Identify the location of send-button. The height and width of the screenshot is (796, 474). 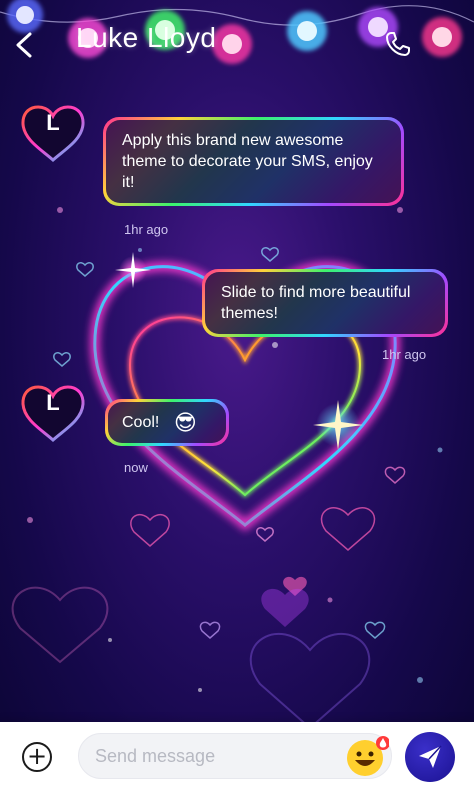
(430, 757).